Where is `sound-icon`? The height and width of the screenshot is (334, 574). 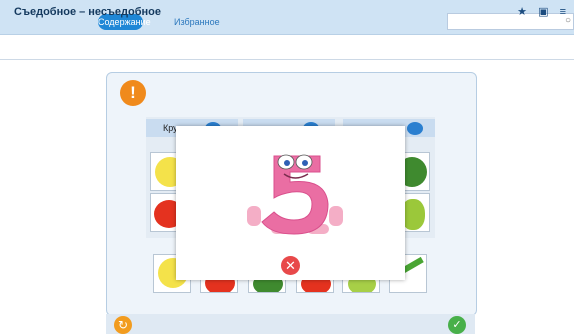 sound-icon is located at coordinates (415, 128).